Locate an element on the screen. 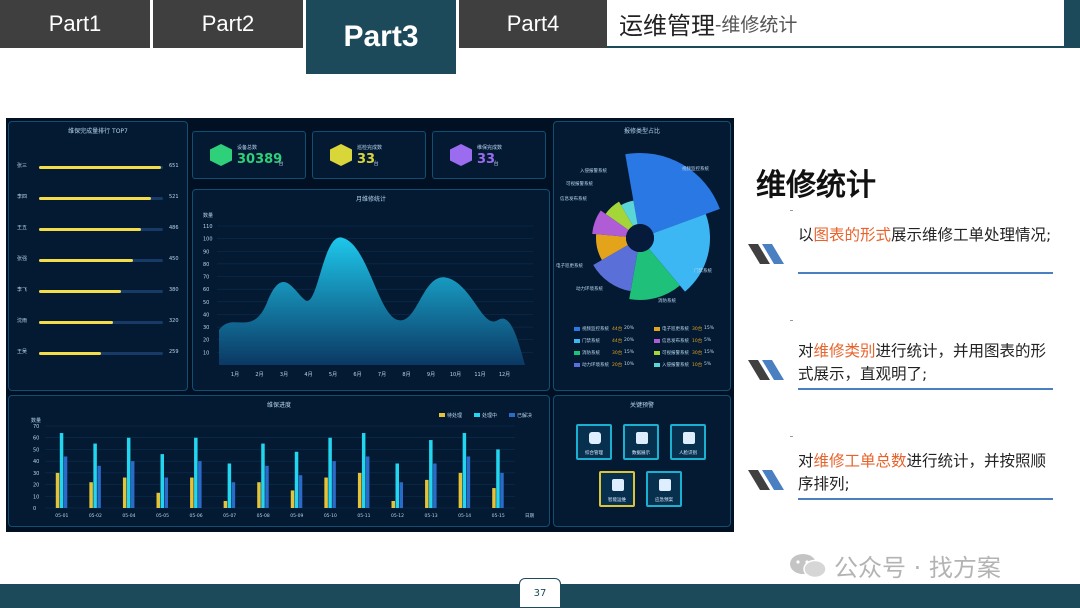  legend-name: 信息发布系统 is located at coordinates (675, 341).